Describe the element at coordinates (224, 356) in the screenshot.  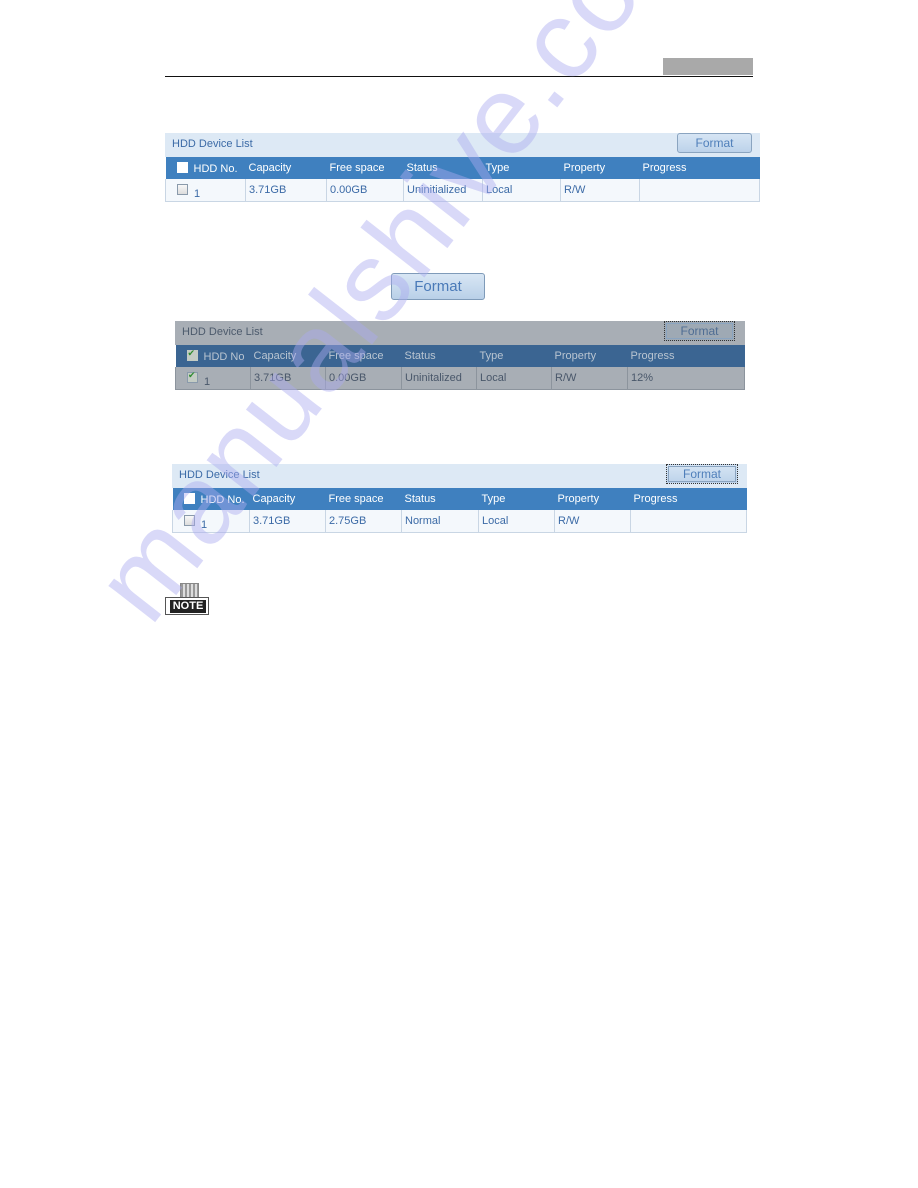
I see `column-label: HDD No` at that location.